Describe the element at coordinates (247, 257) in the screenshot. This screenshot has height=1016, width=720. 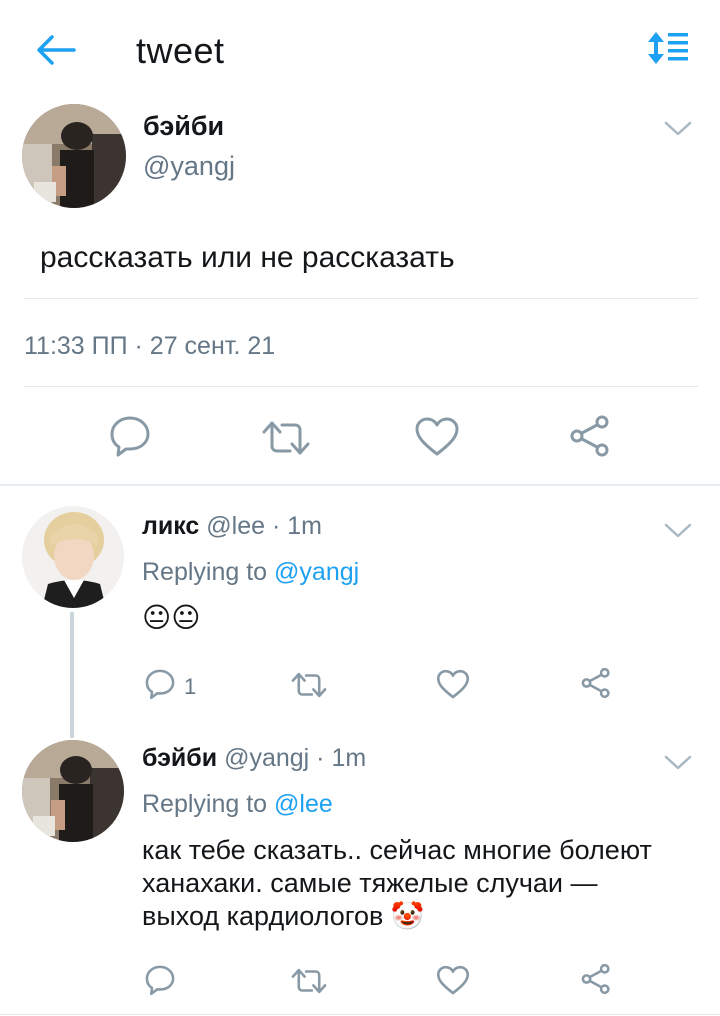
I see `tweet-text: рассказать или не рассказать` at that location.